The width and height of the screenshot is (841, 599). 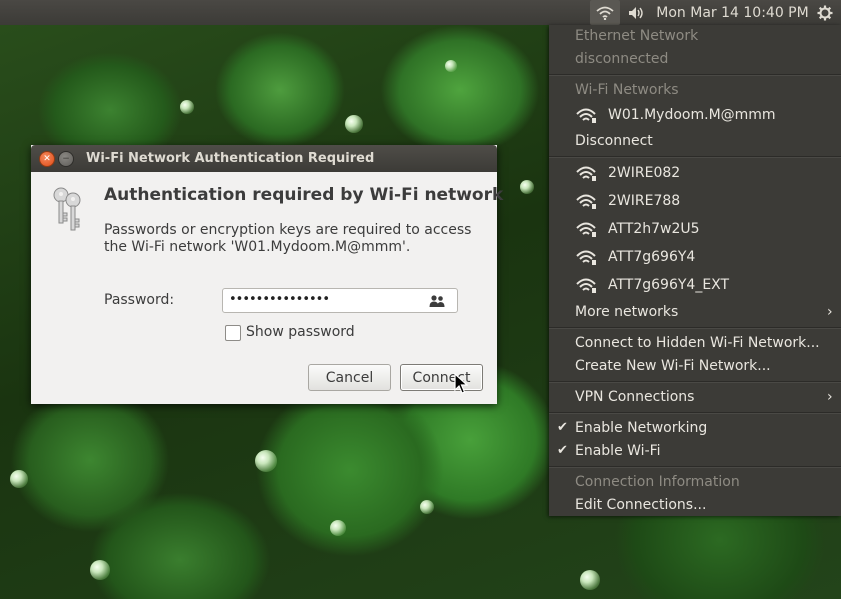 What do you see at coordinates (340, 300) in the screenshot?
I see `password-field: •••••••••••••••` at bounding box center [340, 300].